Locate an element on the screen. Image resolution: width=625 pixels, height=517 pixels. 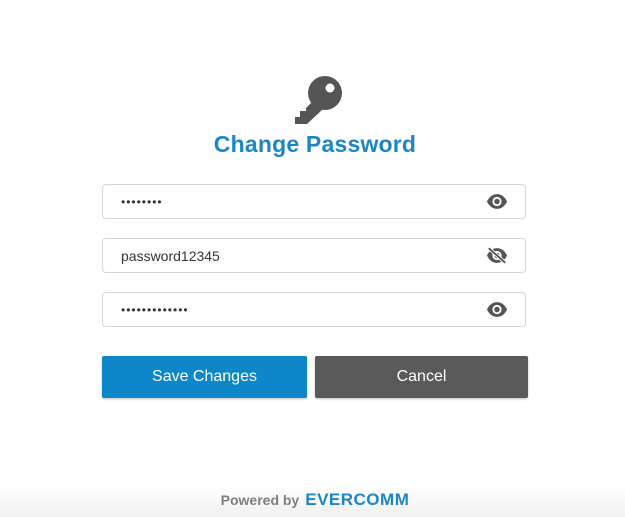
page-title: Change Password is located at coordinates (315, 144).